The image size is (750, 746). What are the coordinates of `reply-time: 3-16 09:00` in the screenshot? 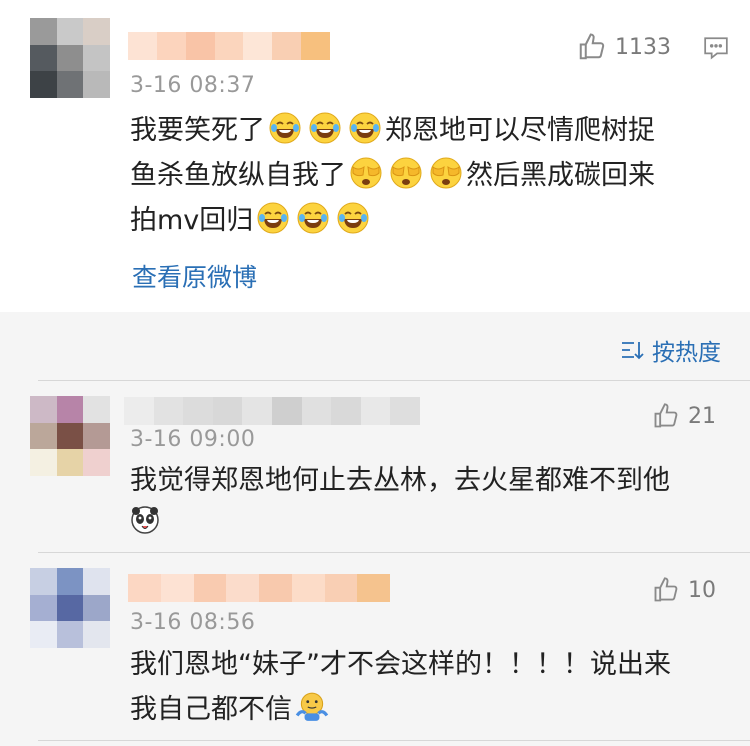 It's located at (193, 439).